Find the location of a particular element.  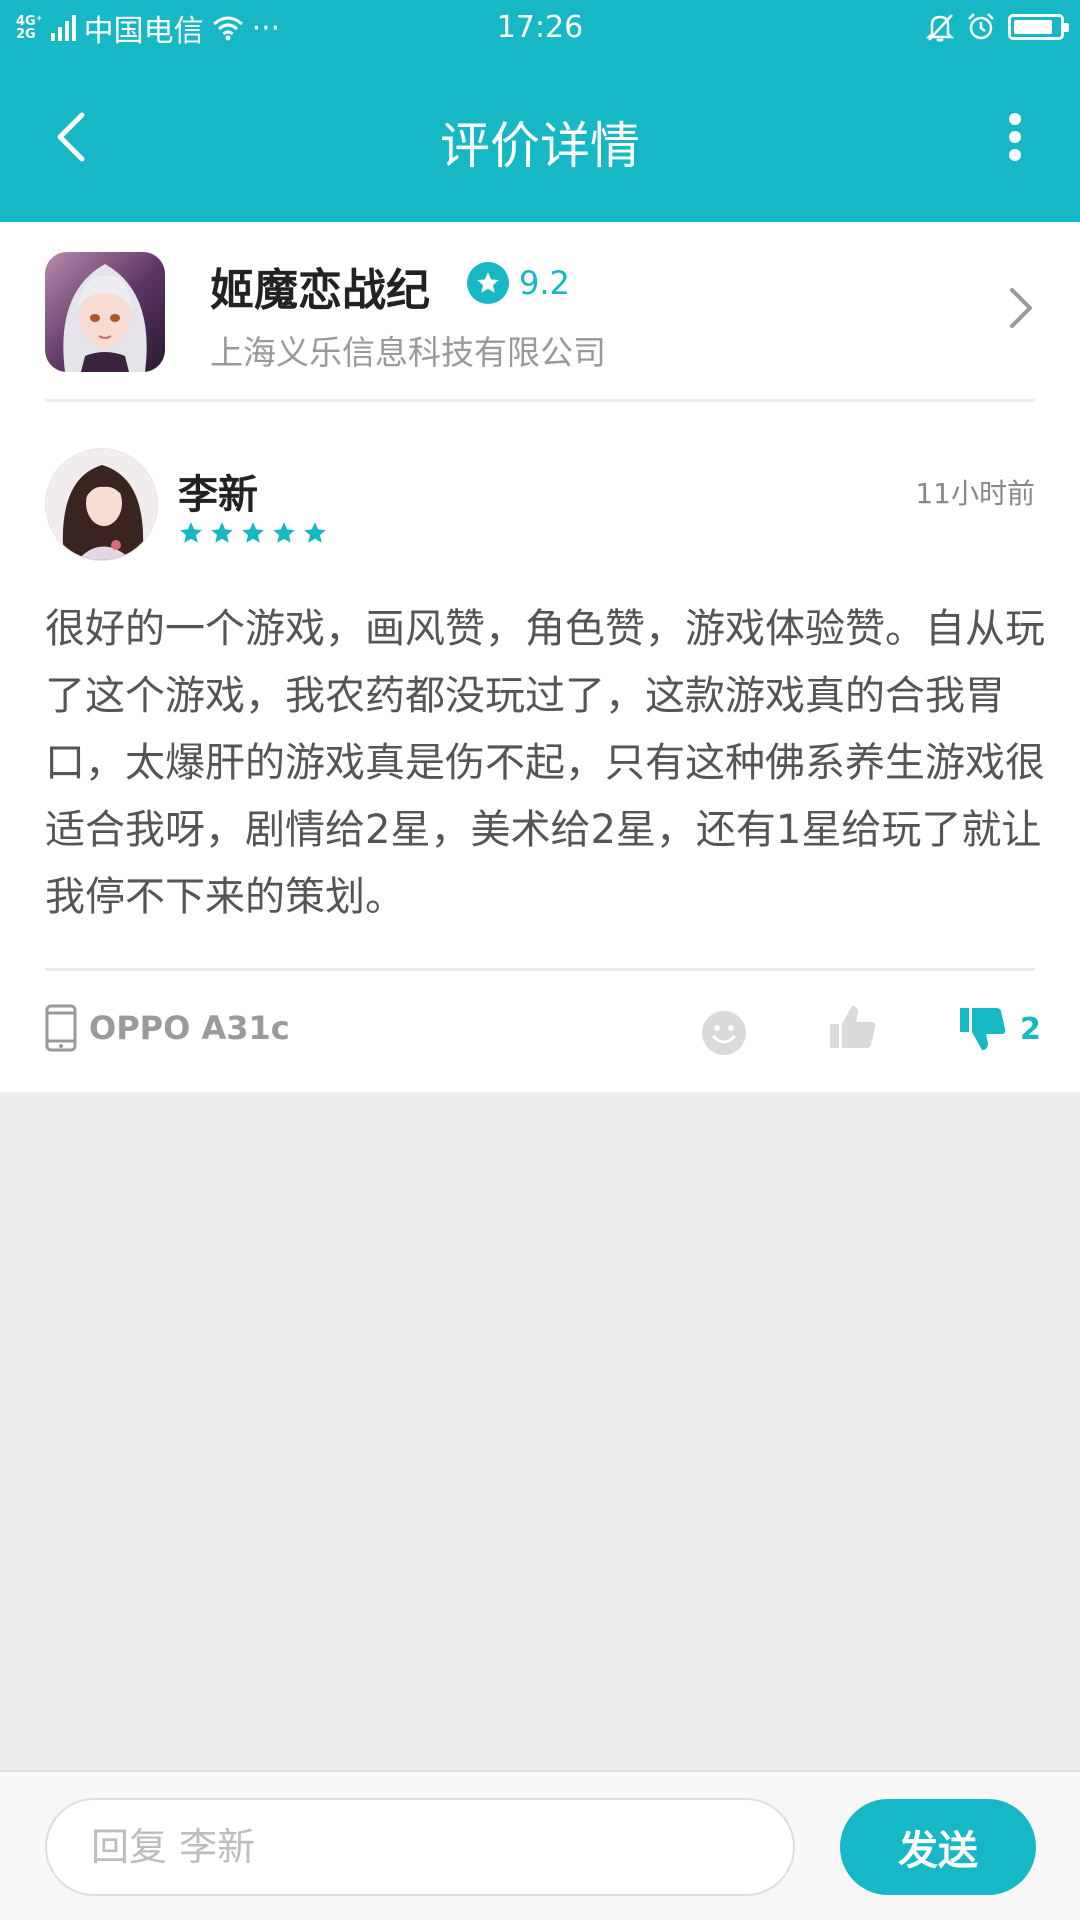

more-options-button is located at coordinates (1015, 137).